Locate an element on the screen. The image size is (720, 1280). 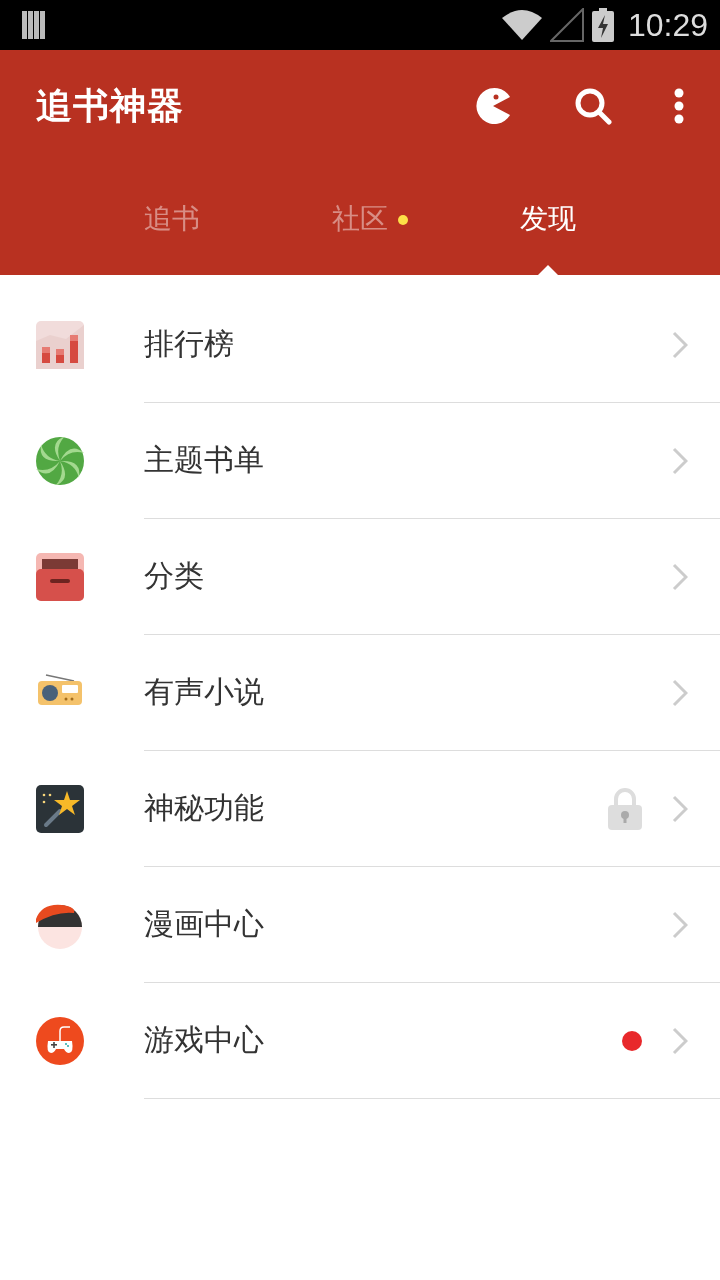
tab: 发现 is located at coordinates (548, 218).